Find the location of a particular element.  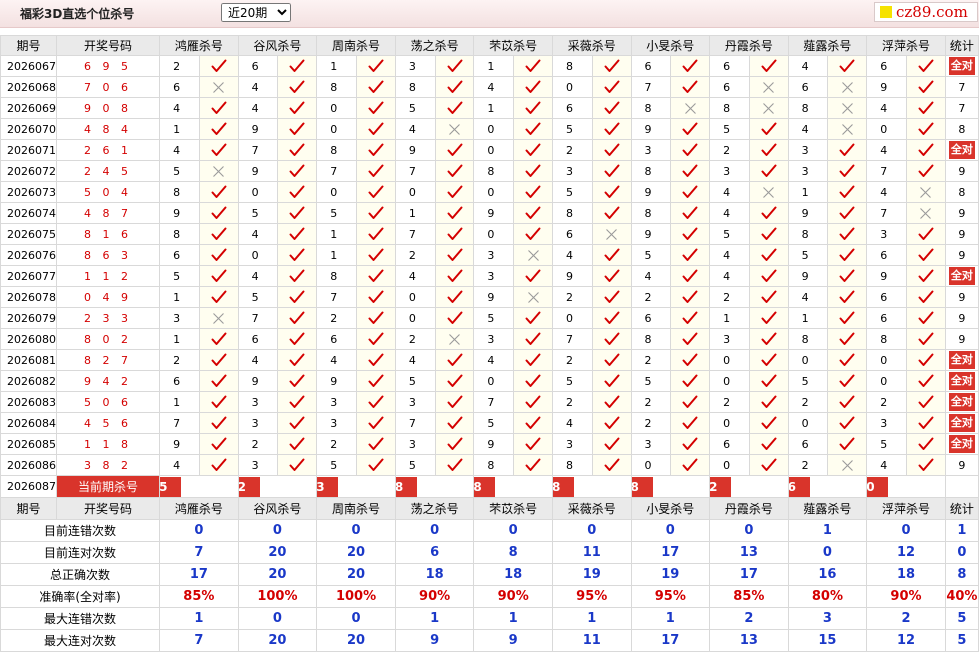

col-stat: 统计 is located at coordinates (961, 45).